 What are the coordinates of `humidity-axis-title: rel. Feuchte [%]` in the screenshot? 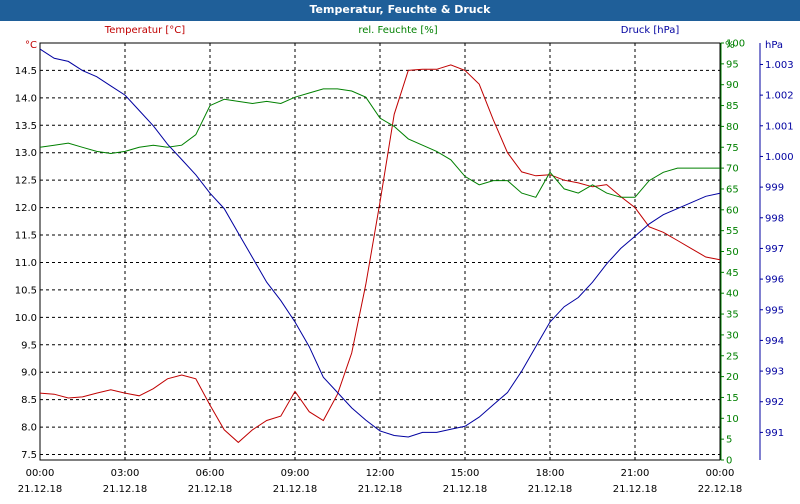 It's located at (397, 30).